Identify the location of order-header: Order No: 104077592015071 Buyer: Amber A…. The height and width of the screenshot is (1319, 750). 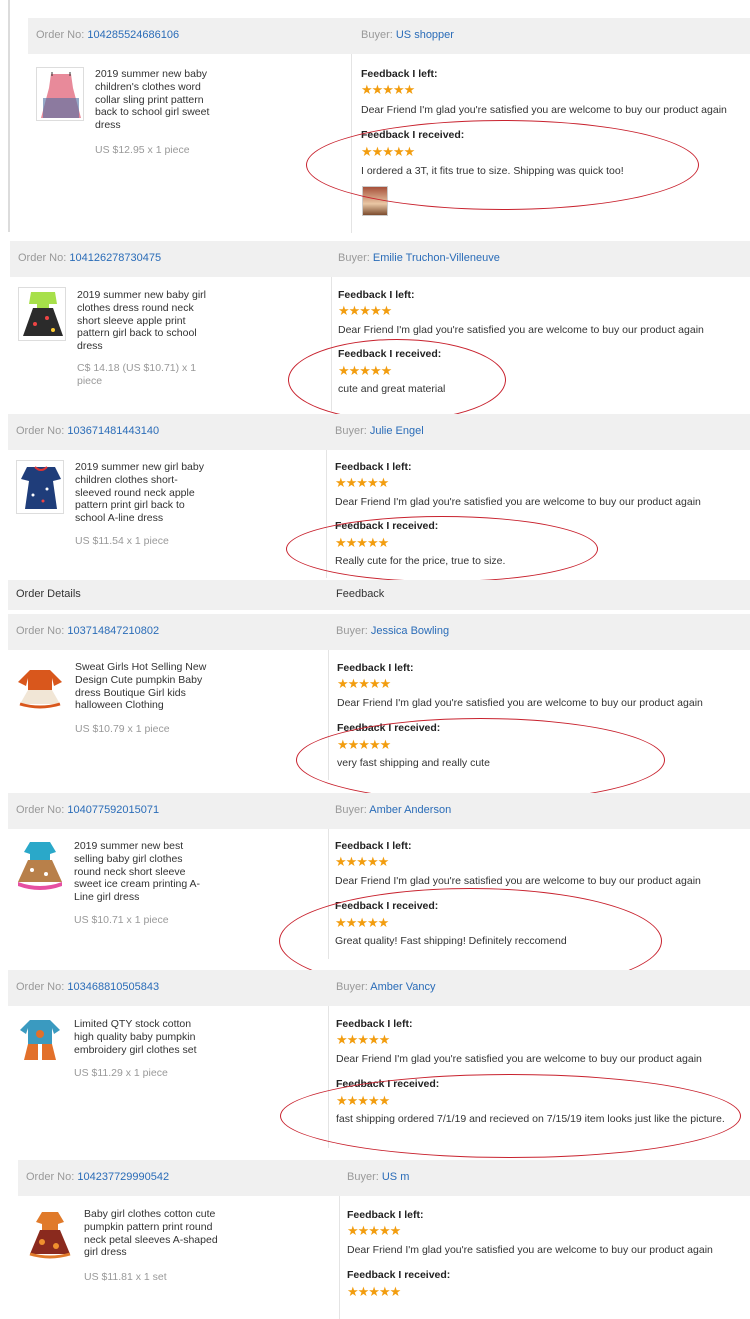
(379, 811).